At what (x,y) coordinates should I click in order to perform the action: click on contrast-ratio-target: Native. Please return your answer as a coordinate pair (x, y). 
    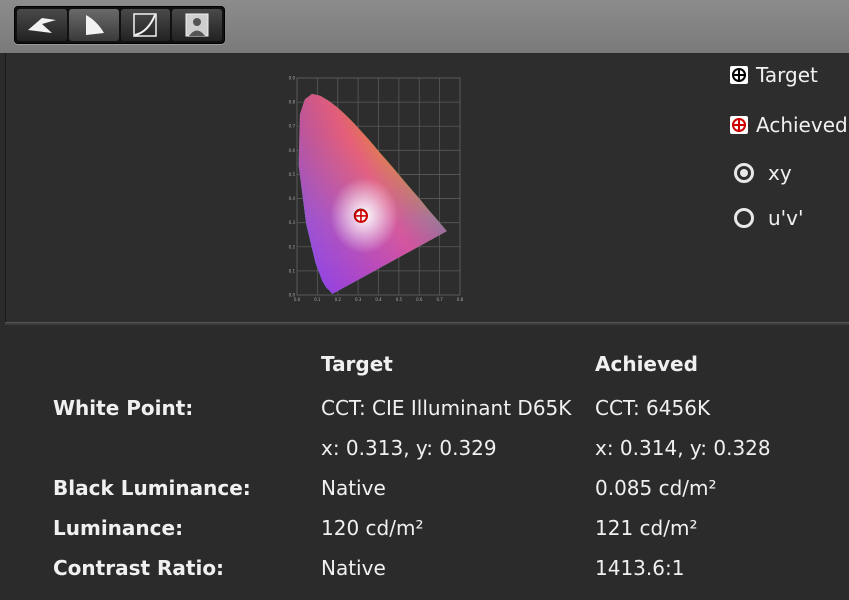
    Looking at the image, I should click on (353, 568).